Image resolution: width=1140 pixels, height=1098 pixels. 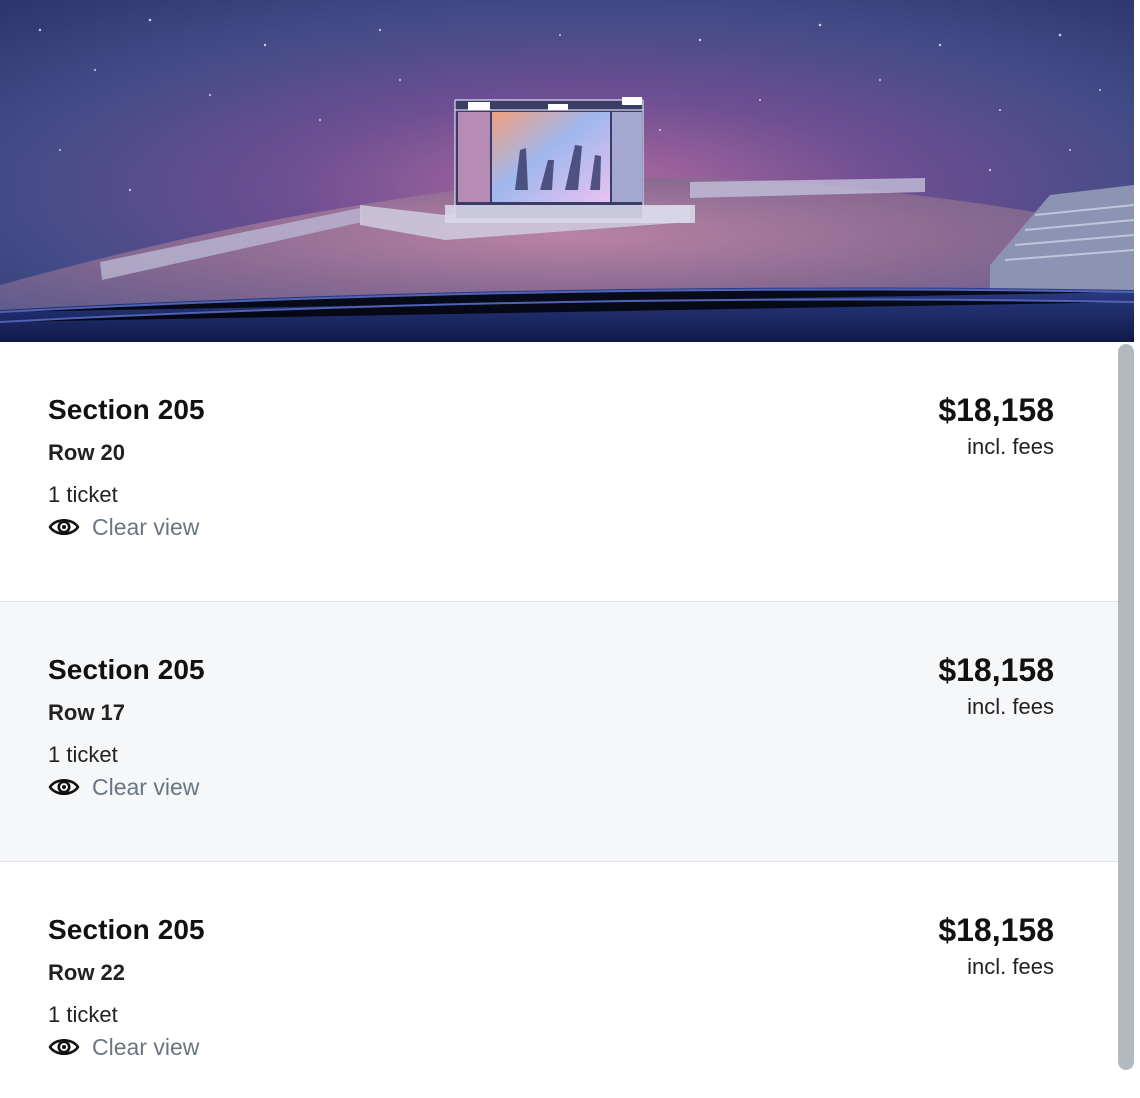 What do you see at coordinates (87, 712) in the screenshot?
I see `row-label: Row 17` at bounding box center [87, 712].